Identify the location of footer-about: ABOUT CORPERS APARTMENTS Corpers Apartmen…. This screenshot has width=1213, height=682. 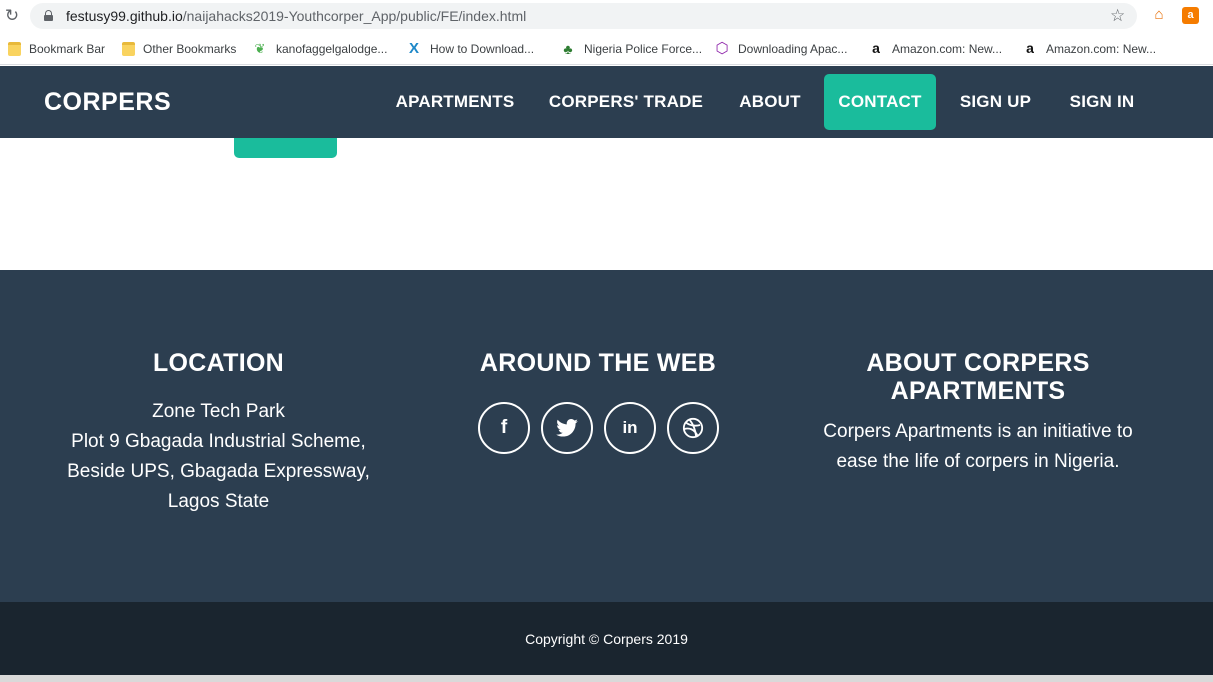
(978, 373).